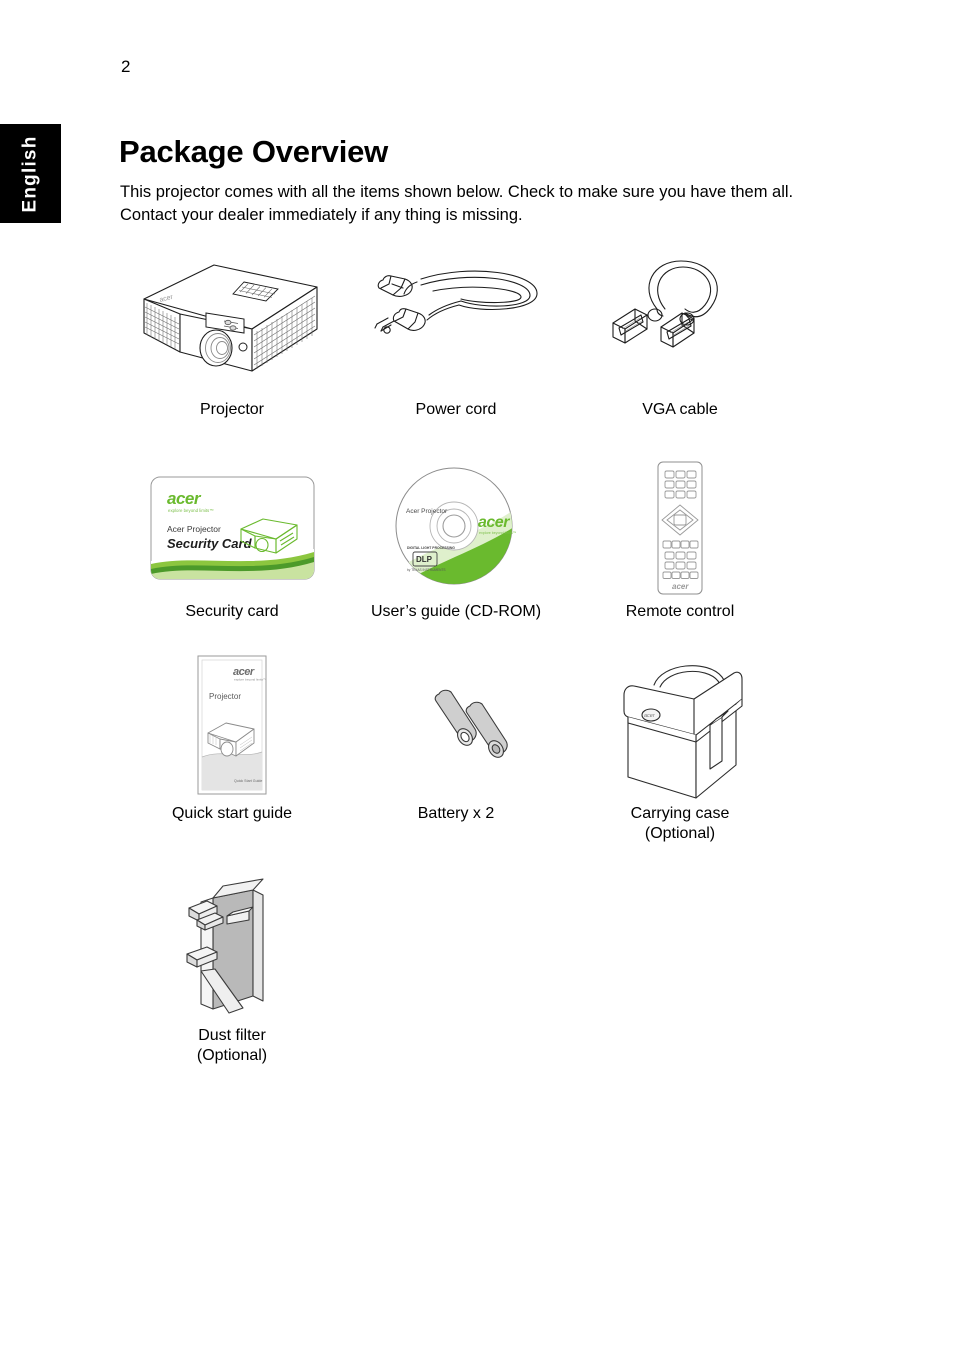 This screenshot has height=1369, width=954. Describe the element at coordinates (456, 726) in the screenshot. I see `battery-illustration-icon` at that location.